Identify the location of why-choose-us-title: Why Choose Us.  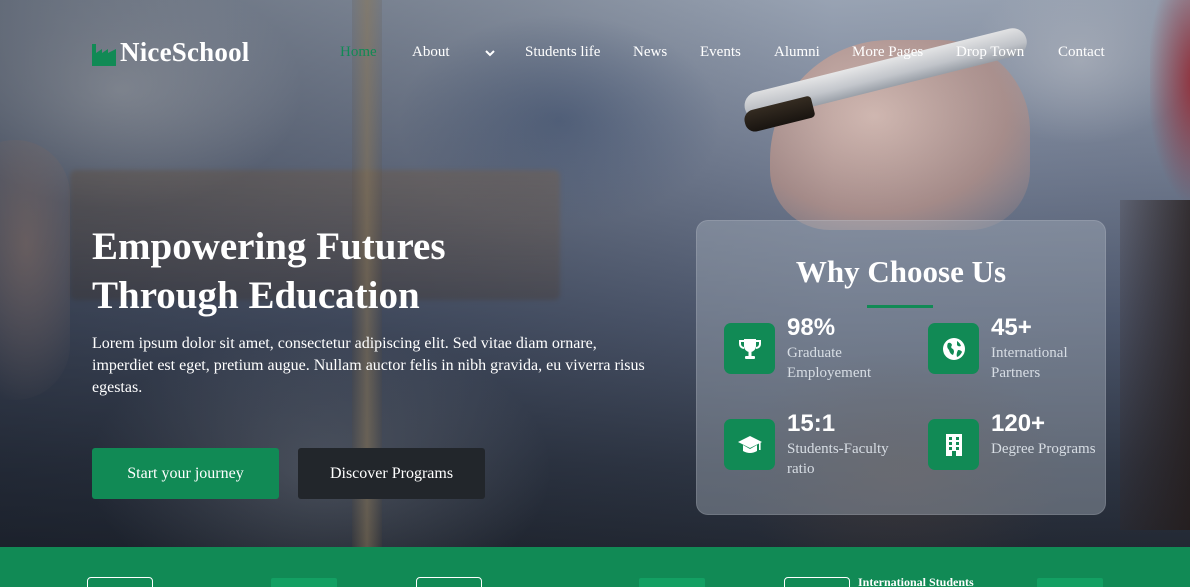
(901, 271).